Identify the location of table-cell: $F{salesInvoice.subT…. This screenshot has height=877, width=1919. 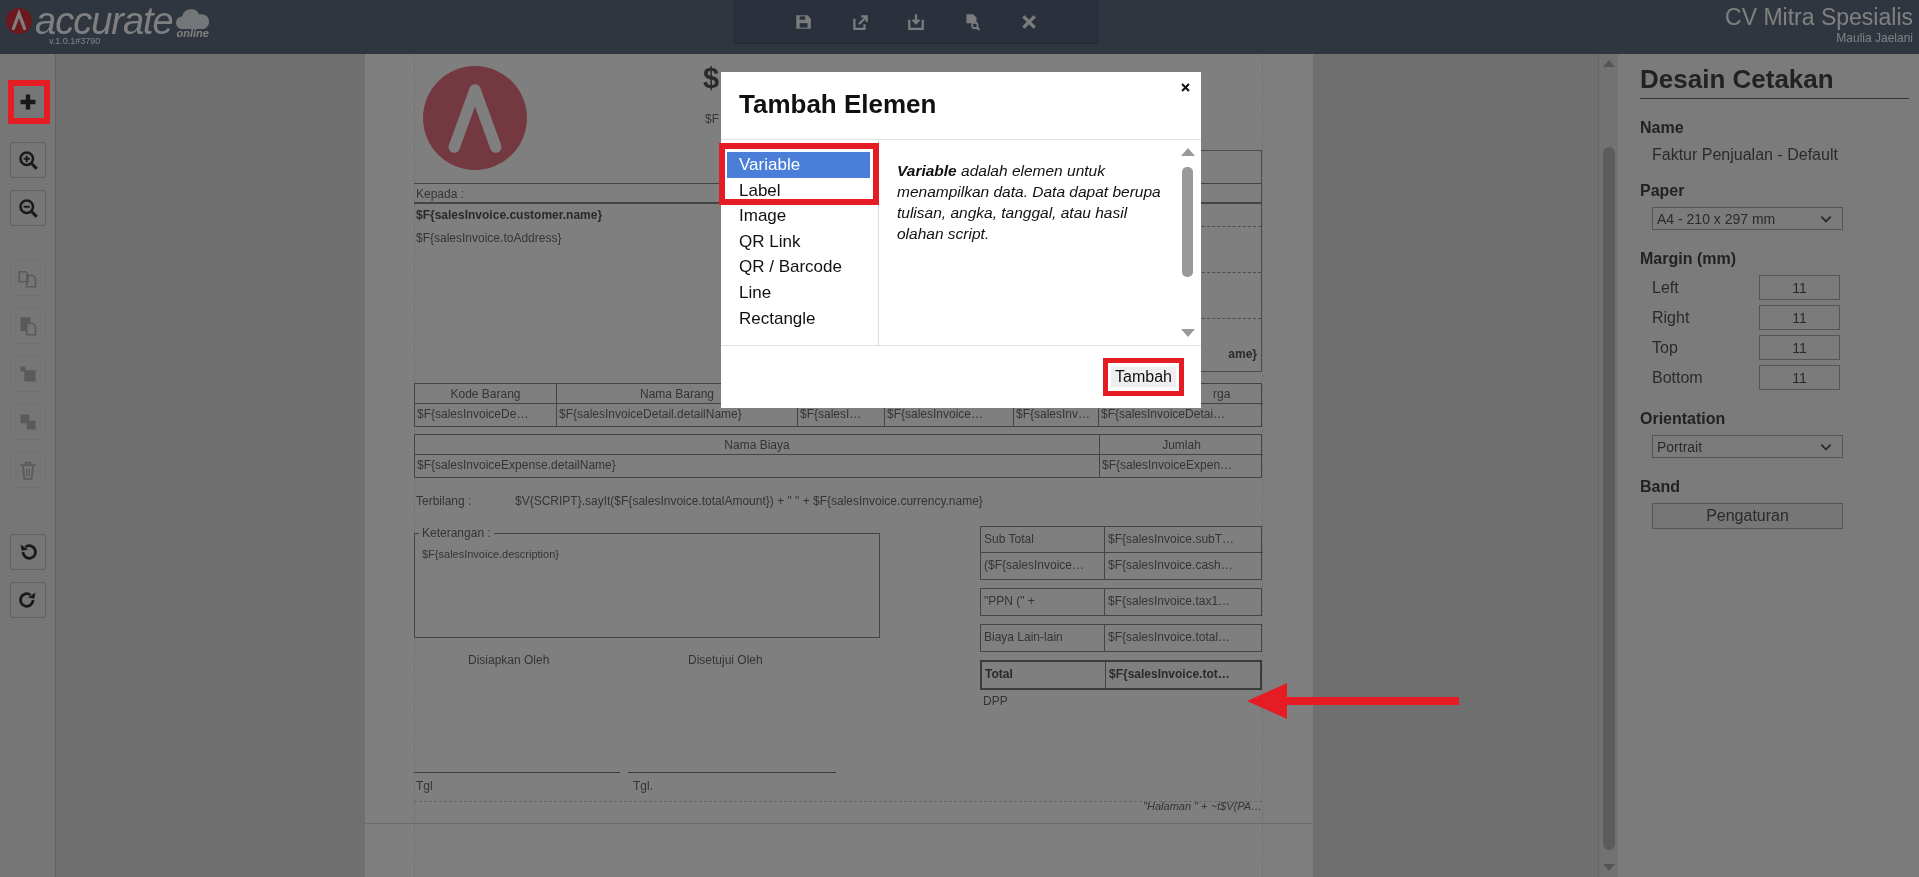
(1184, 540).